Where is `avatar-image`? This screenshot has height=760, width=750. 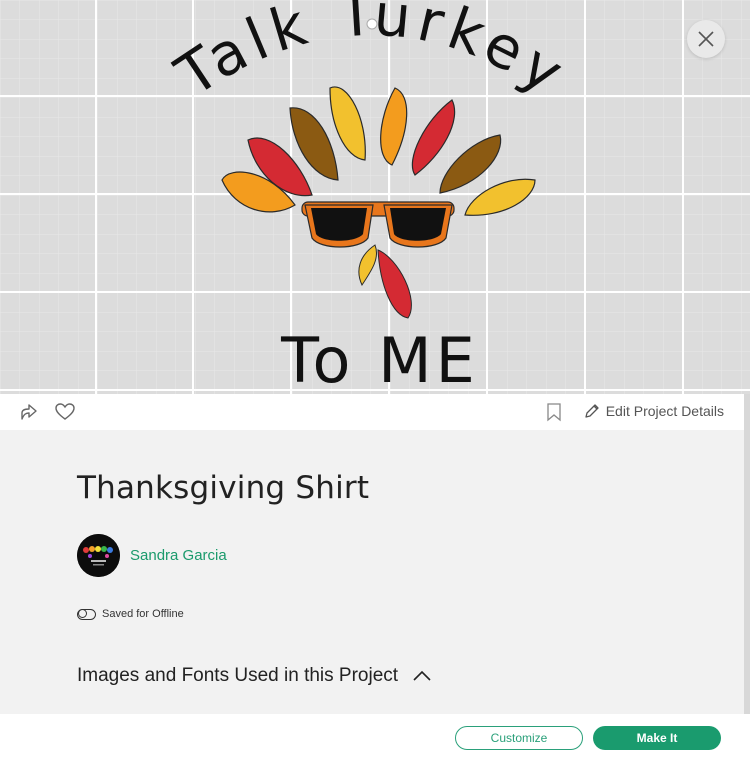 avatar-image is located at coordinates (98, 555).